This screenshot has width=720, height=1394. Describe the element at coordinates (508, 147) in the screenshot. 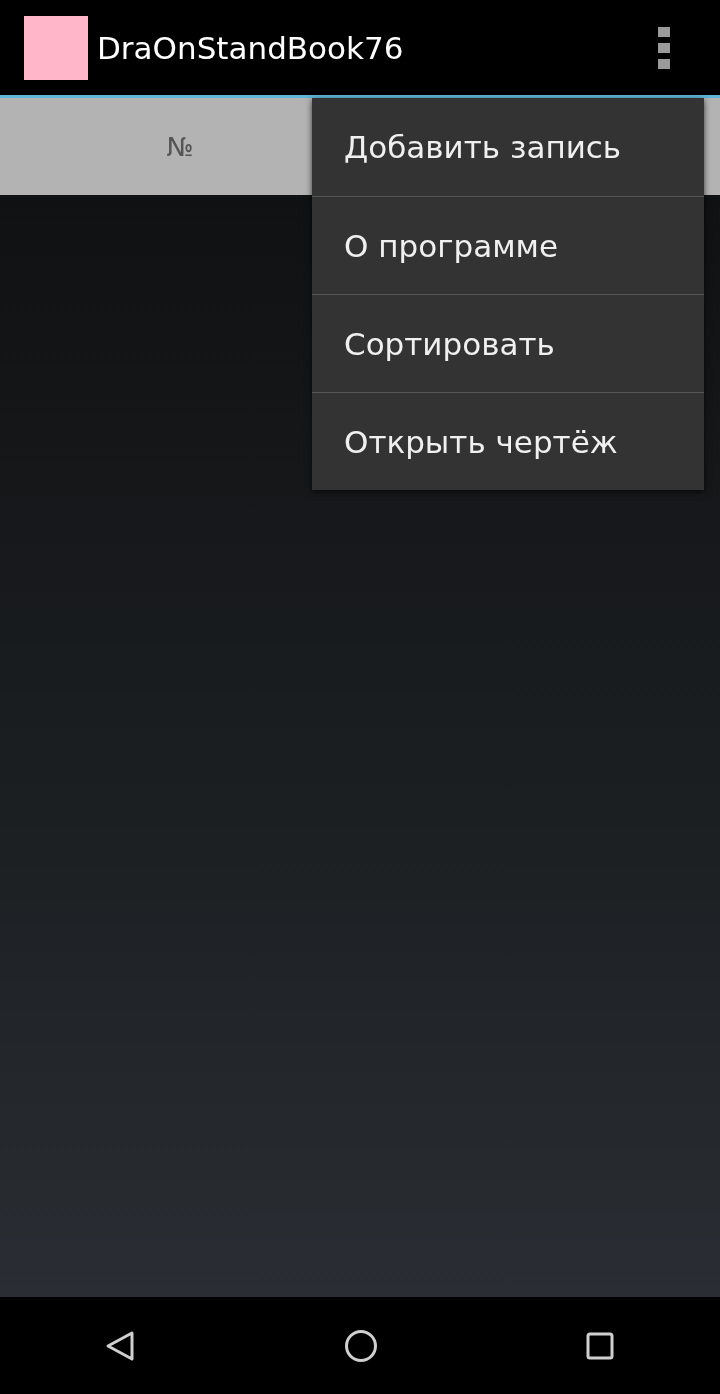

I see `menu-item: Добавить запись` at that location.